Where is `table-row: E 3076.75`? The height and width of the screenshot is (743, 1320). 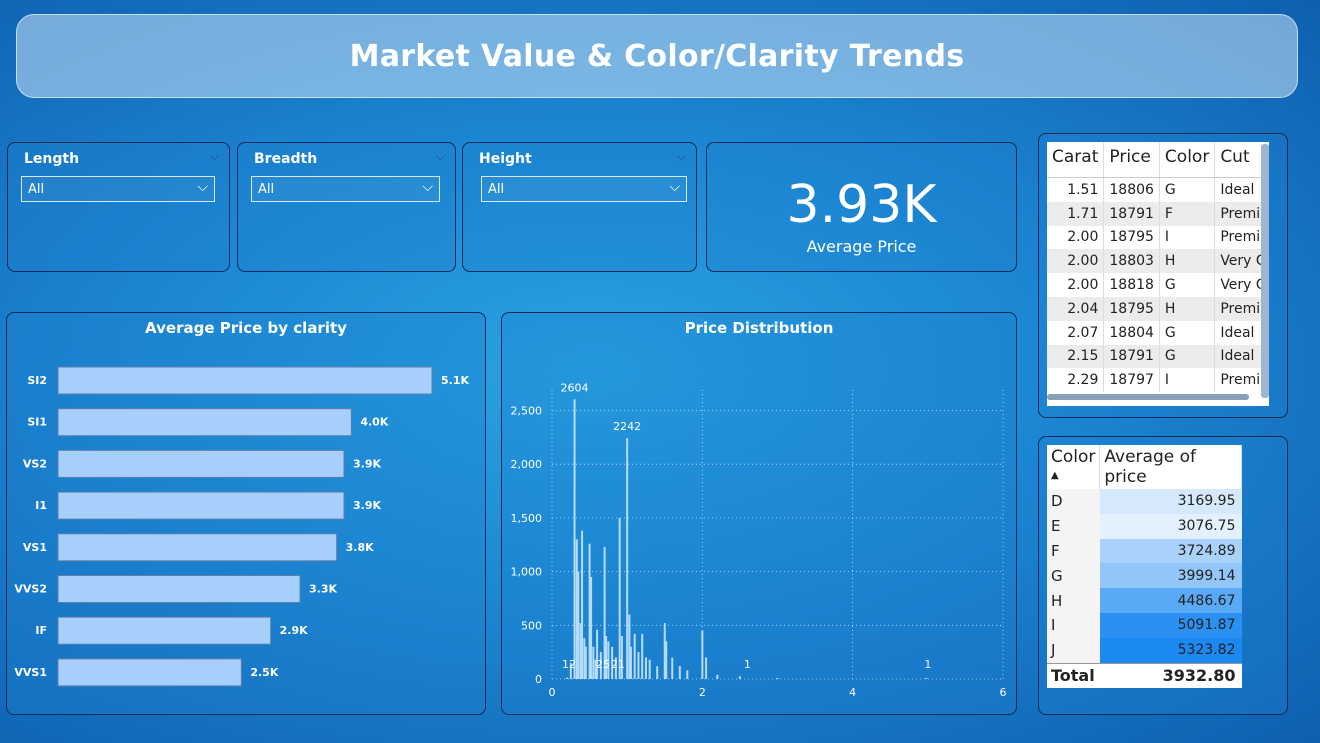
table-row: E 3076.75 is located at coordinates (1144, 526).